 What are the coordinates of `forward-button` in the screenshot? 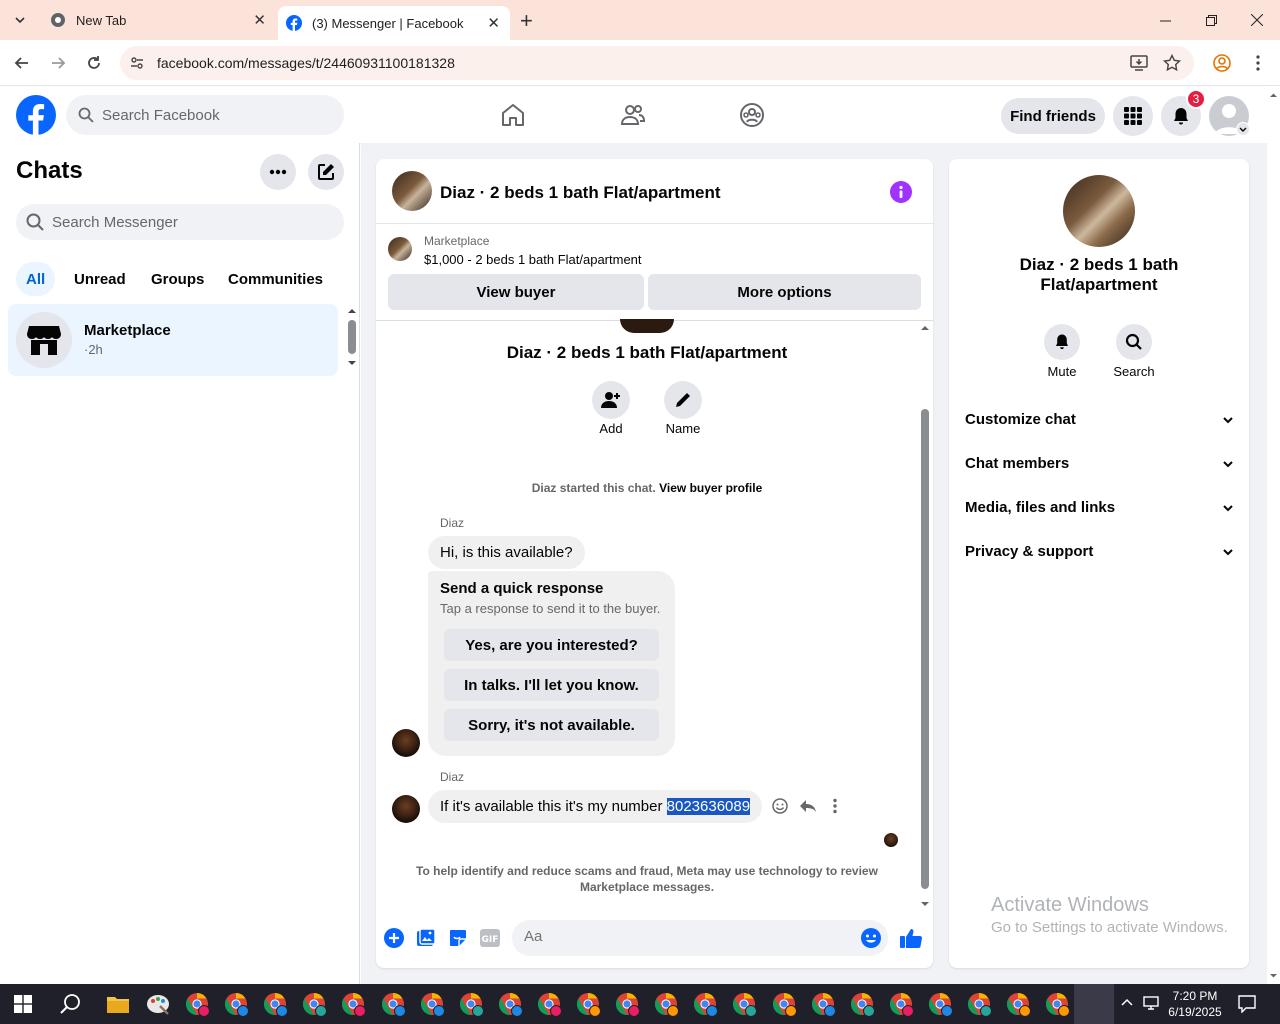 It's located at (58, 63).